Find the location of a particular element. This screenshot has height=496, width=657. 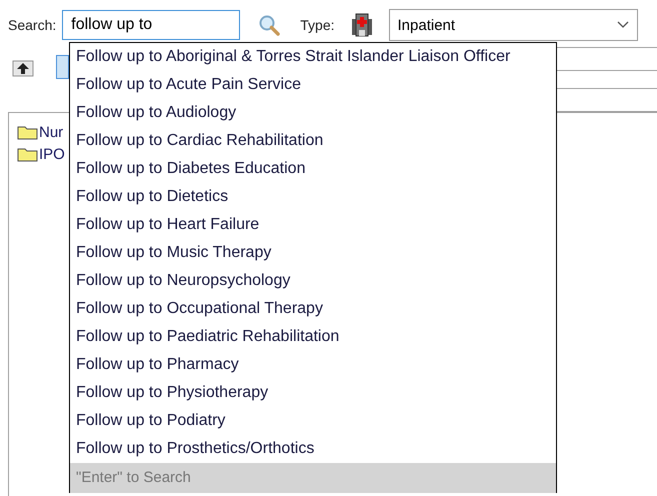

suggestion-item: Follow up to Dietetics is located at coordinates (313, 197).